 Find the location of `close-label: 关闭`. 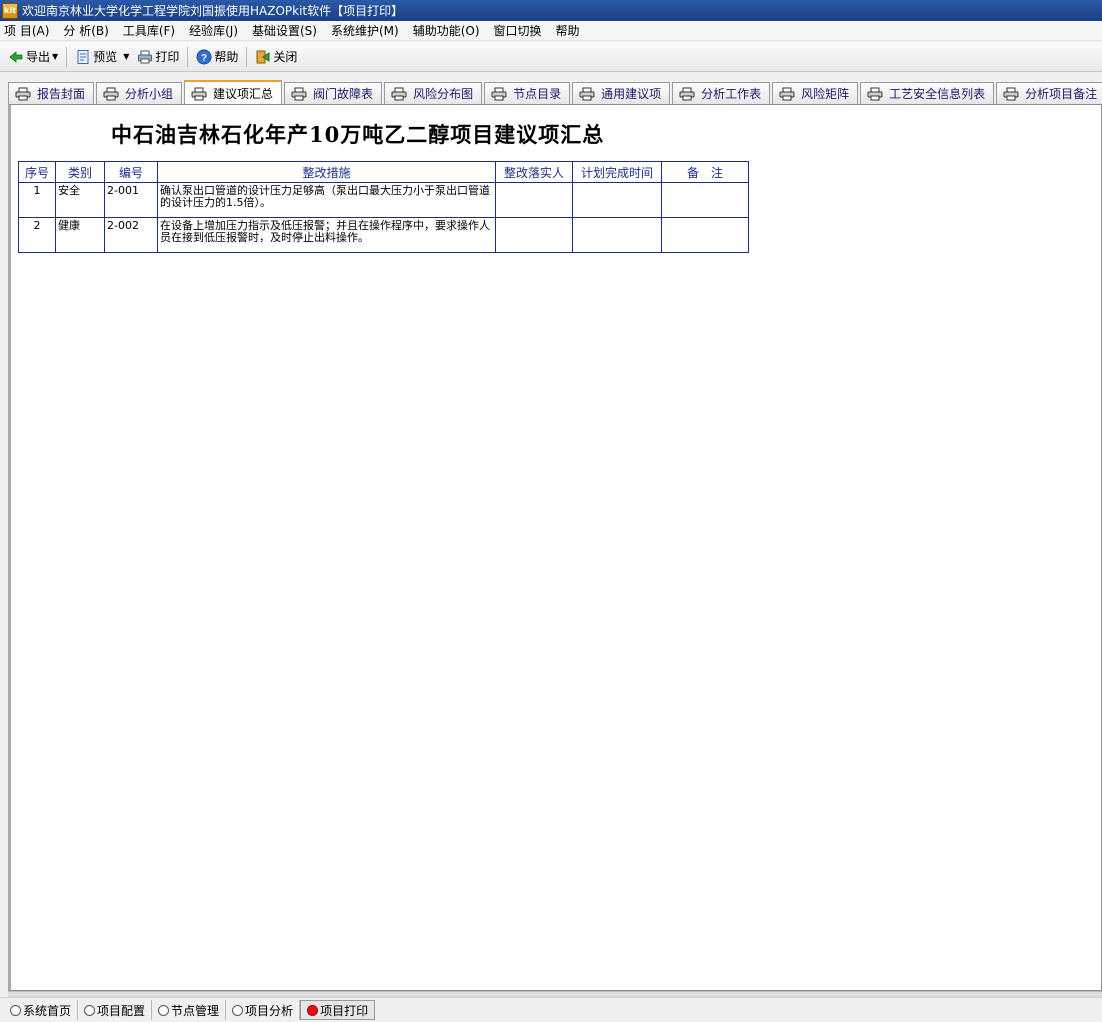

close-label: 关闭 is located at coordinates (285, 57).